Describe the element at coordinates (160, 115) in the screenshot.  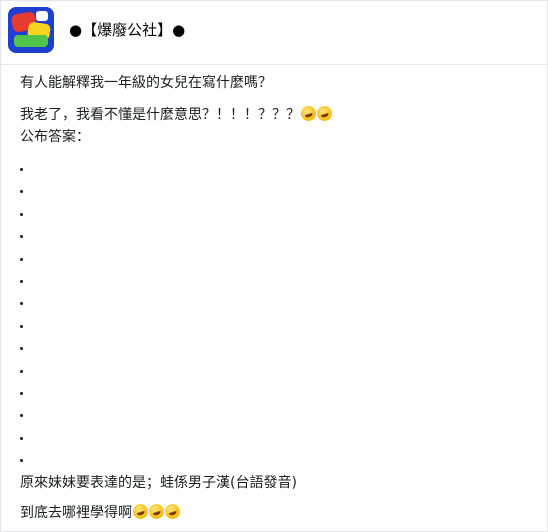
I see `post-line-2-text: 我老了，我看不懂是什麼意思？！！！？？？` at that location.